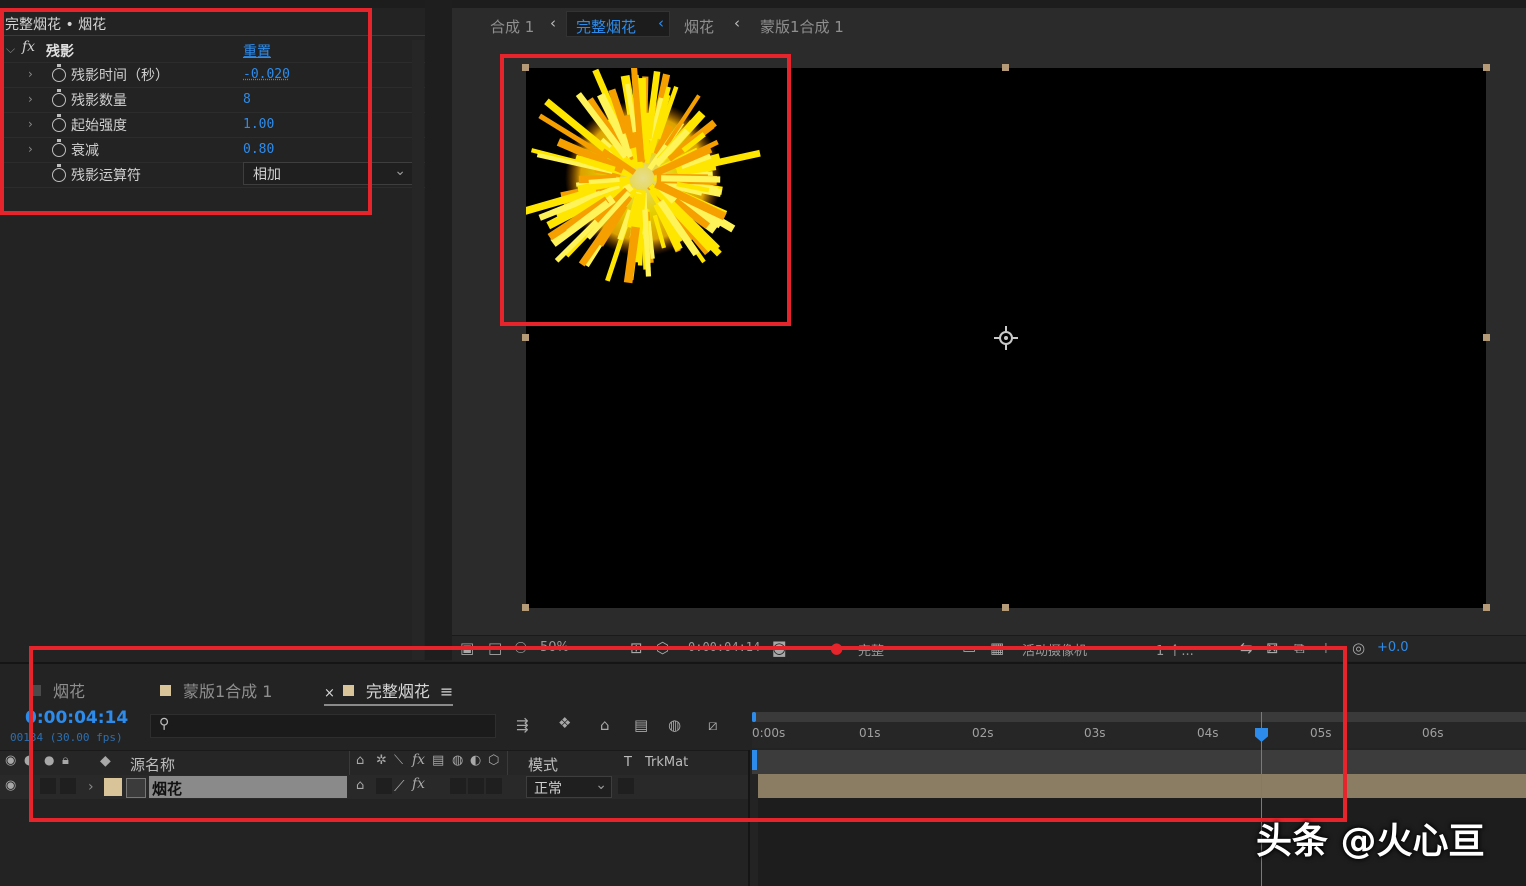 The image size is (1526, 886). I want to click on param-value: 8, so click(247, 99).